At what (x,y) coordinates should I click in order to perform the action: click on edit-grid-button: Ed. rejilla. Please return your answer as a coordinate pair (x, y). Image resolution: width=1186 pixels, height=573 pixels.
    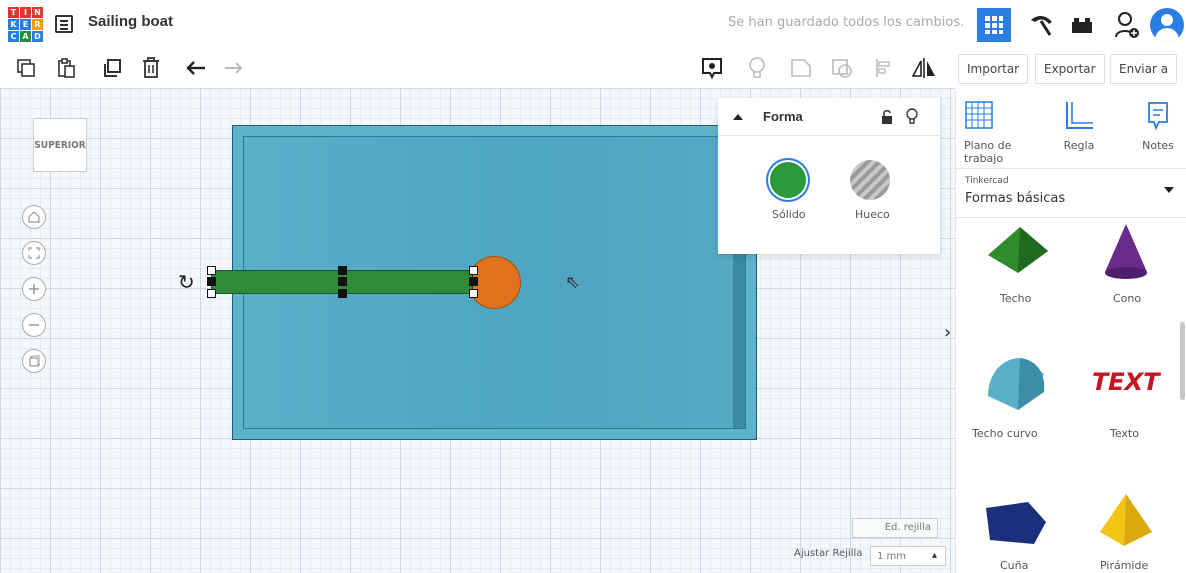
    Looking at the image, I should click on (895, 528).